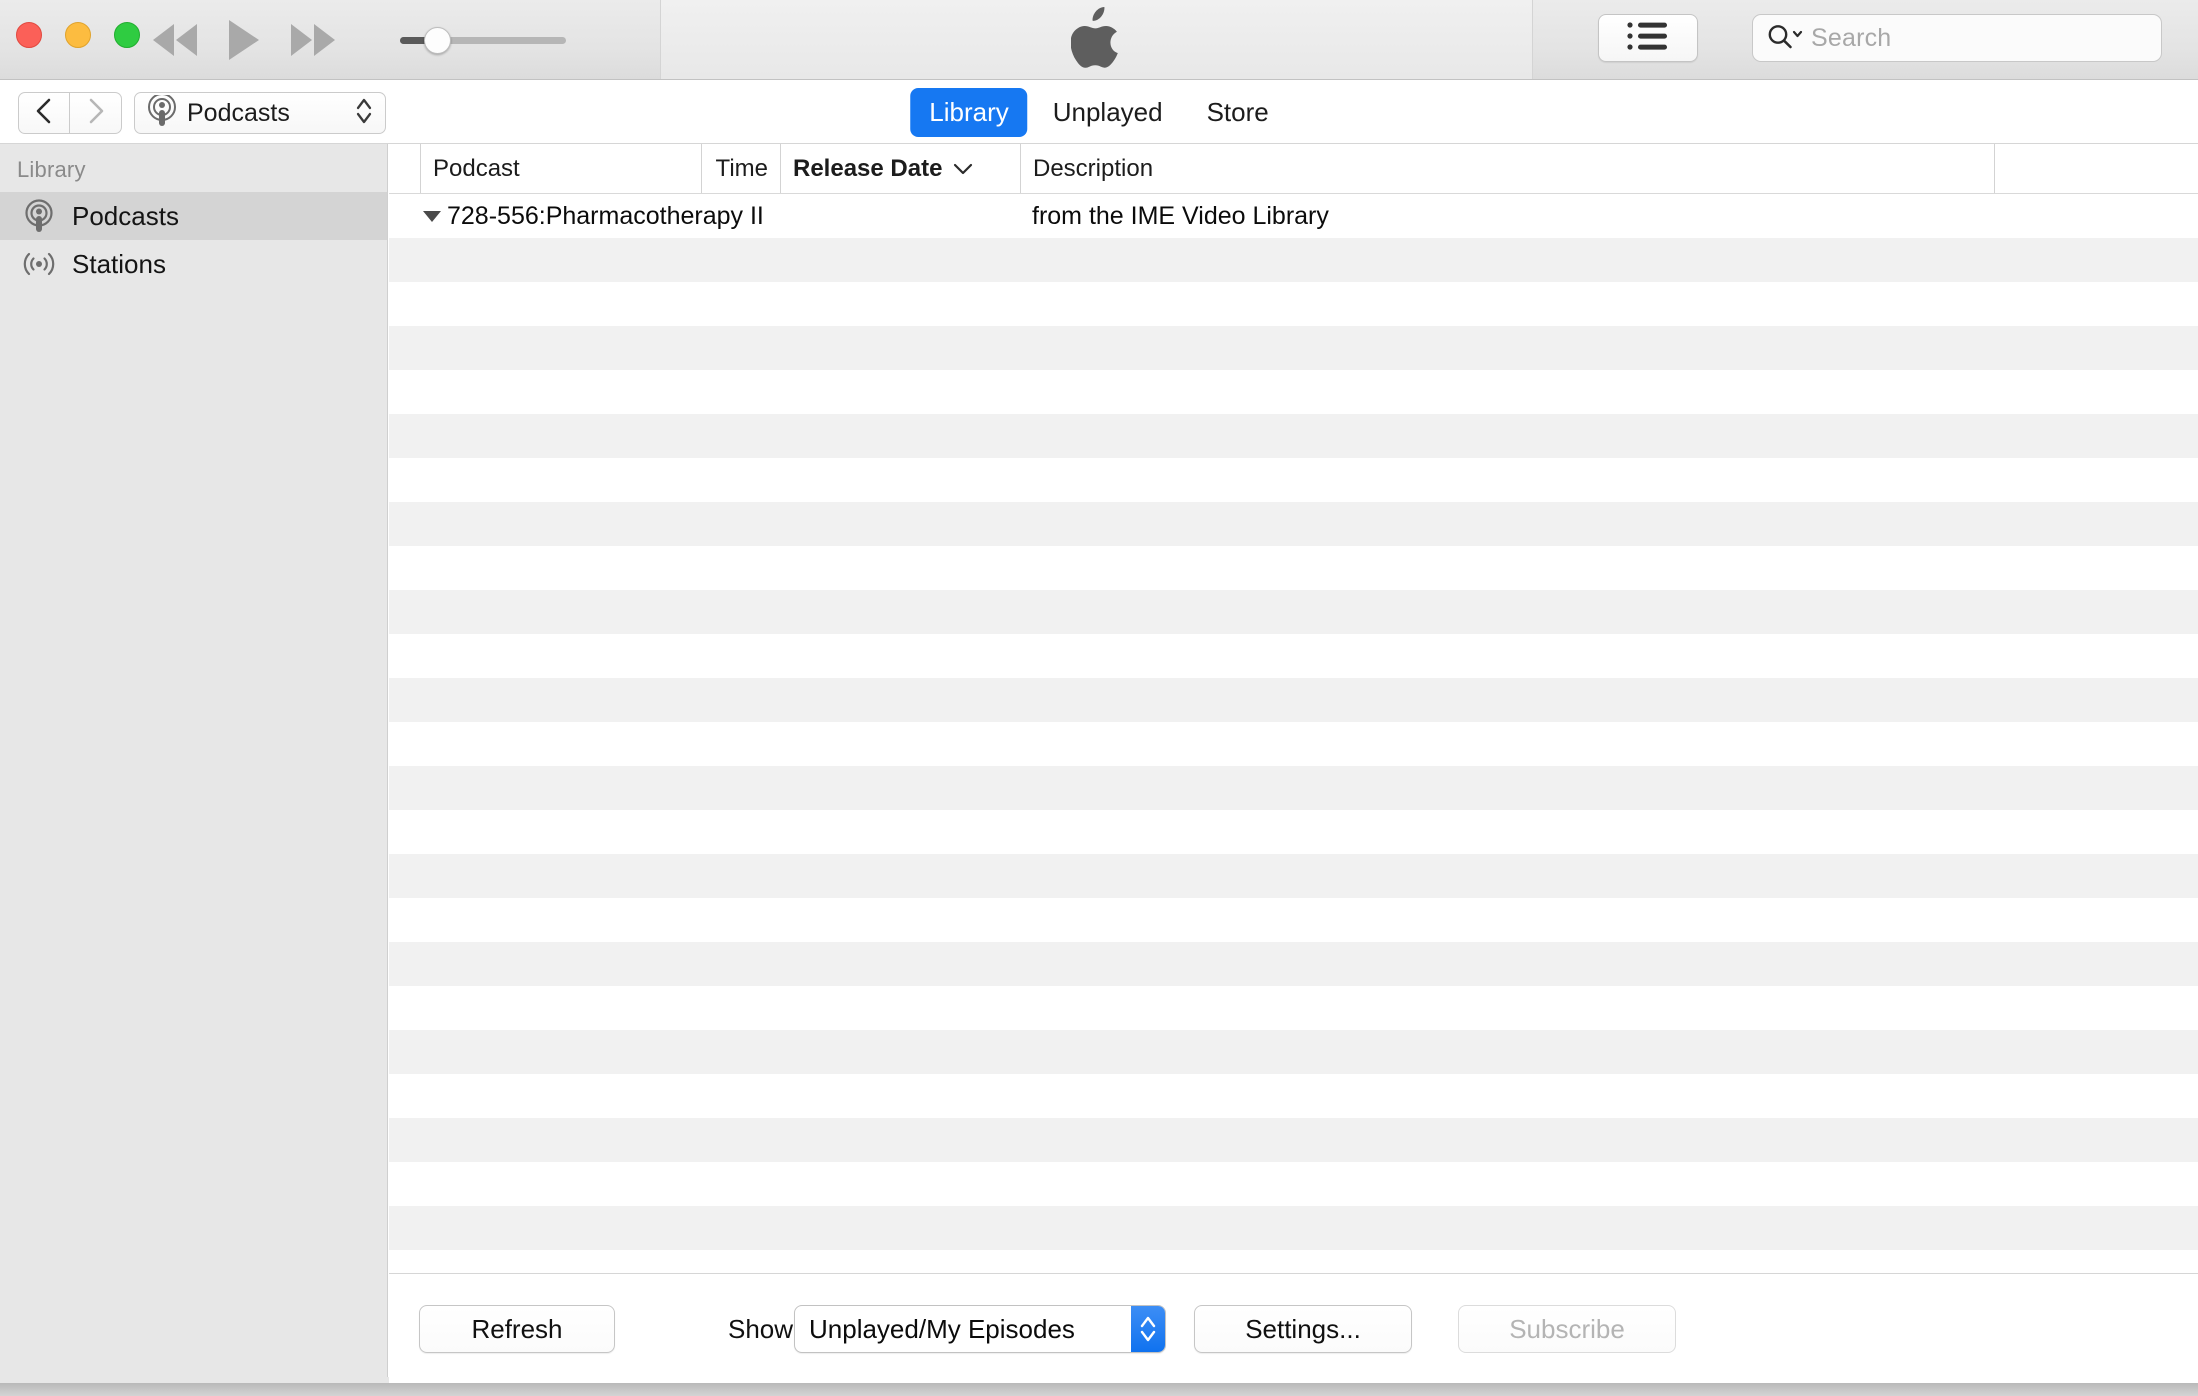 This screenshot has width=2198, height=1396. I want to click on transport-controls, so click(244, 40).